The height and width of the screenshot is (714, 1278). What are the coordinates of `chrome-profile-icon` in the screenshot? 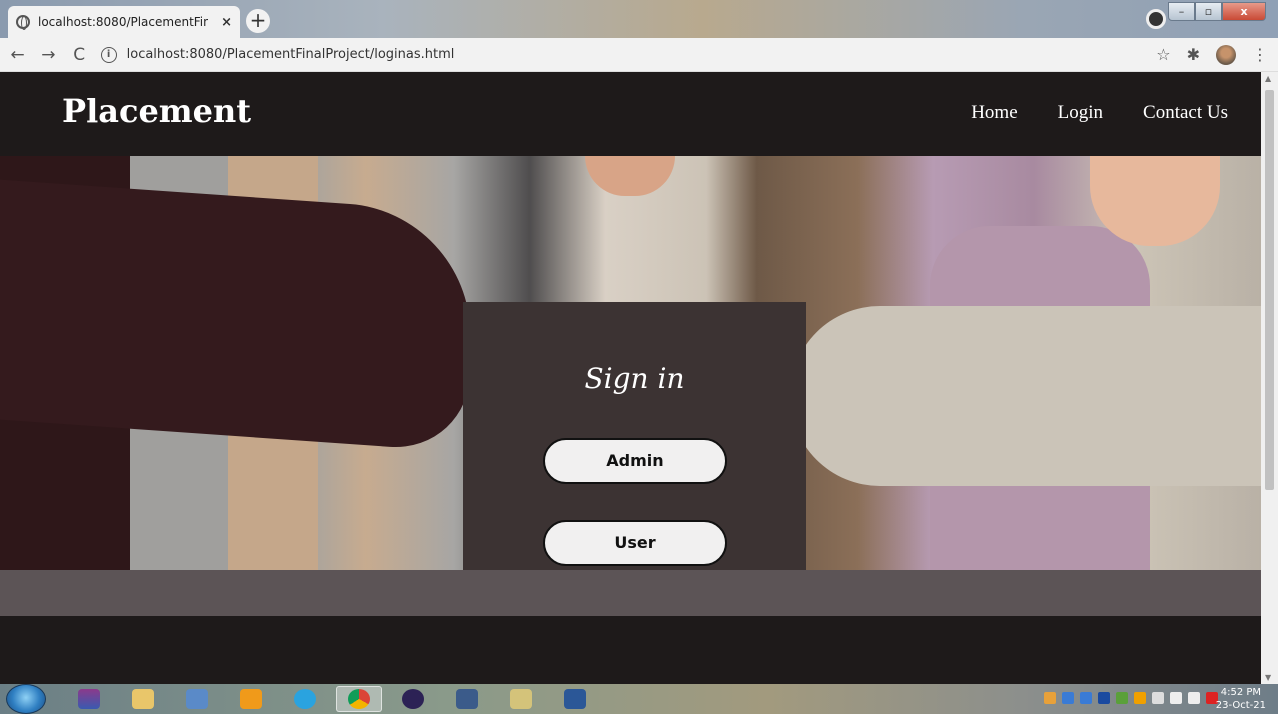 It's located at (1156, 19).